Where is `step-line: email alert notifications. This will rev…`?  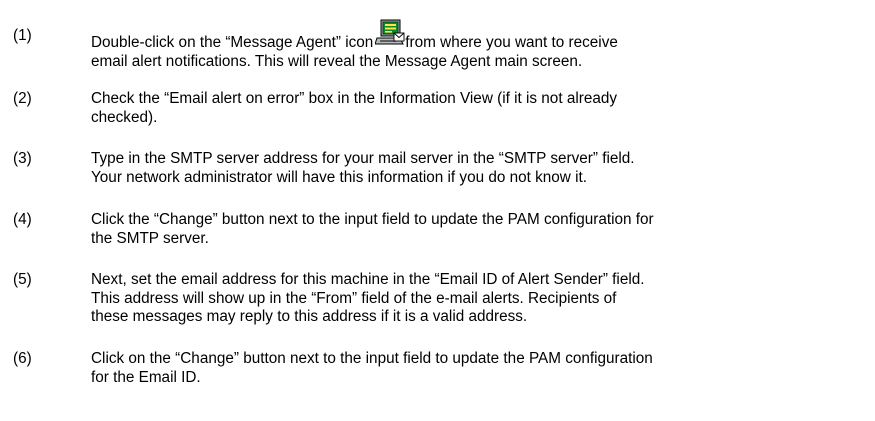
step-line: email alert notifications. This will rev… is located at coordinates (337, 61).